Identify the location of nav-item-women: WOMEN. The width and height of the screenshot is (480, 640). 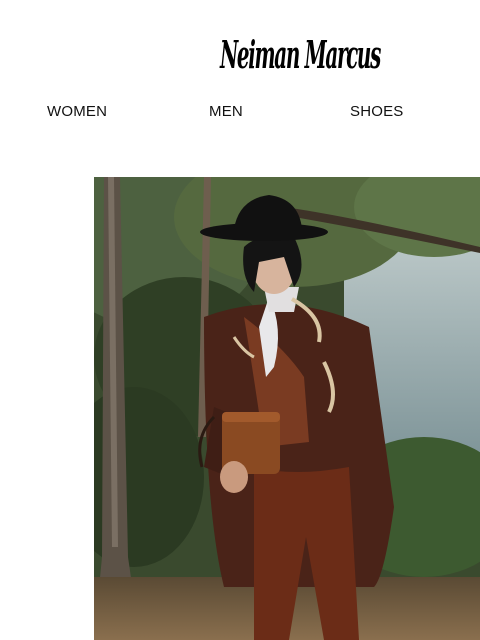
(77, 112).